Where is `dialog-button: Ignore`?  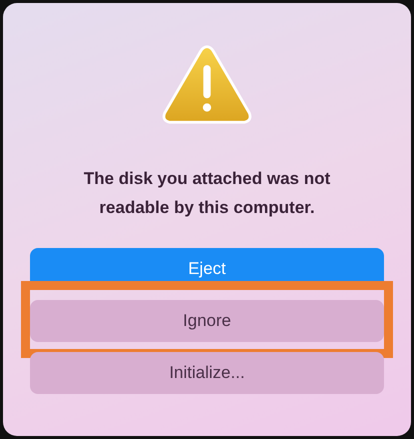 dialog-button: Ignore is located at coordinates (207, 321).